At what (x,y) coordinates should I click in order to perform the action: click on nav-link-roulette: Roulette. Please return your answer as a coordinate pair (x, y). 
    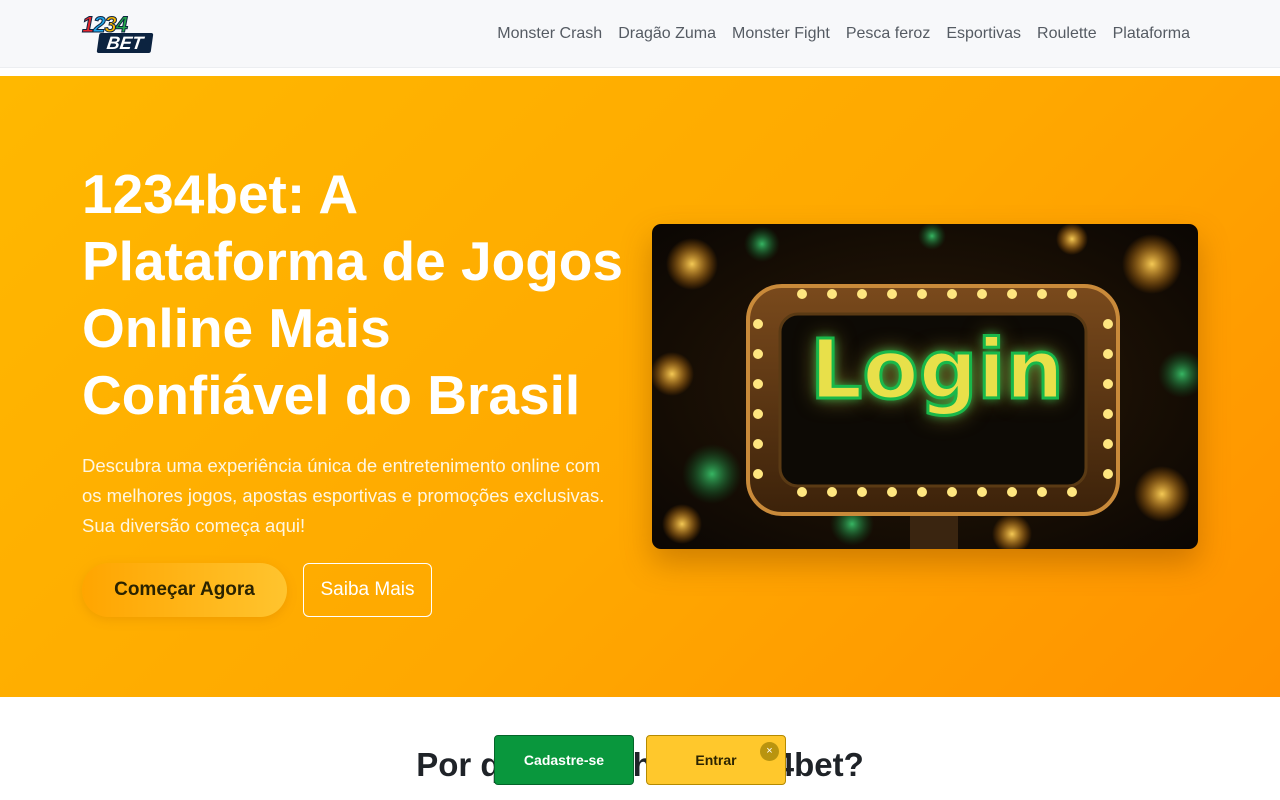
    Looking at the image, I should click on (1067, 34).